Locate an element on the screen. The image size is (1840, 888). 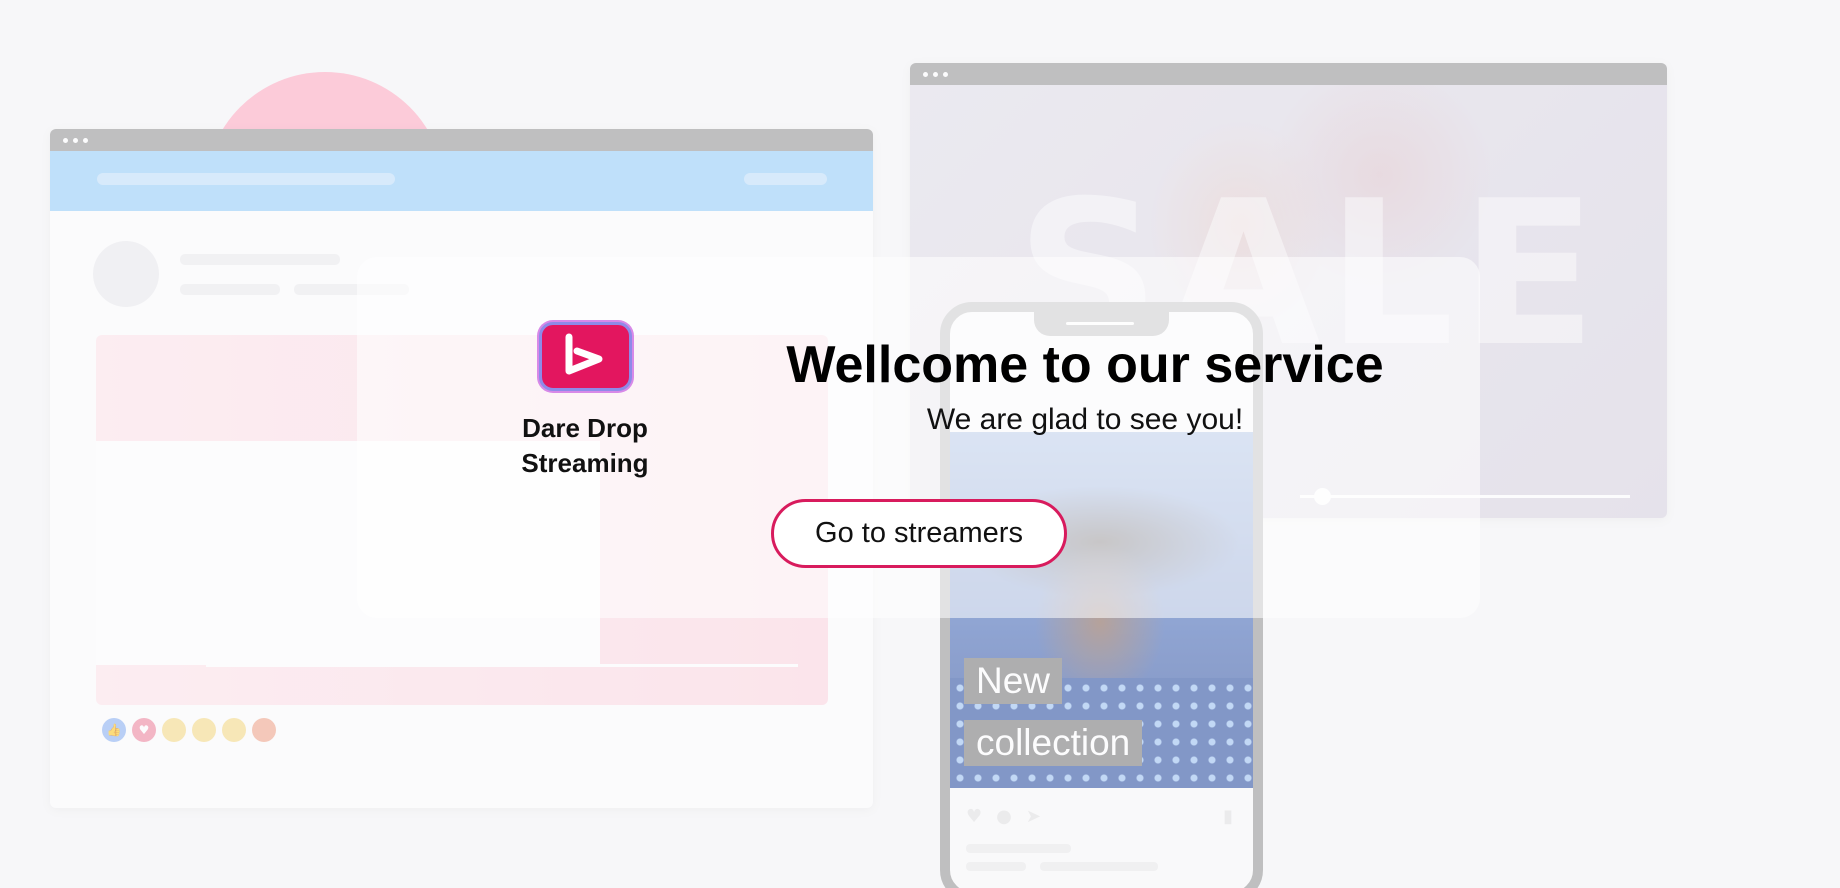
page-subtitle: We are glad to see you! is located at coordinates (1085, 419).